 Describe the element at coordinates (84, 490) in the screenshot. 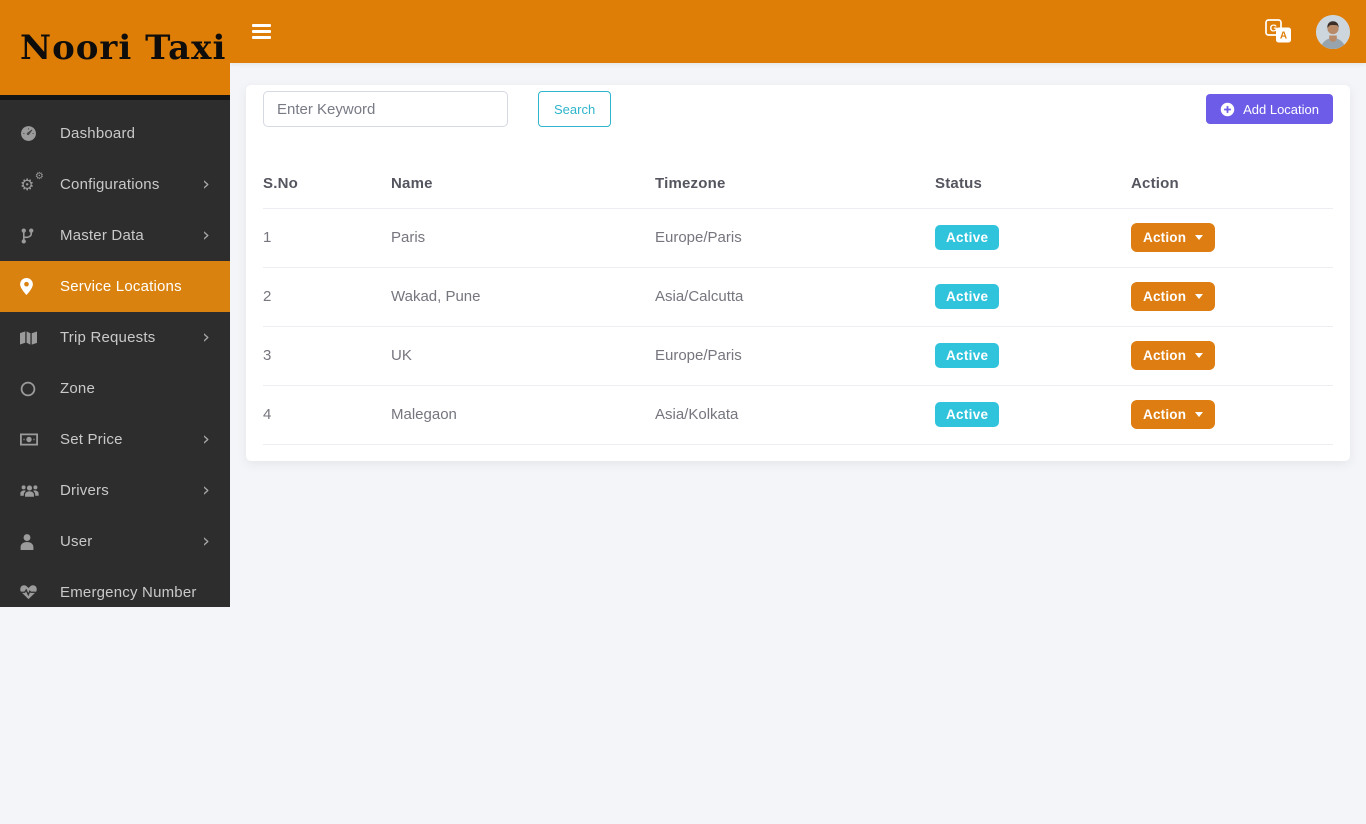

I see `sidebar-item-label: Drivers` at that location.